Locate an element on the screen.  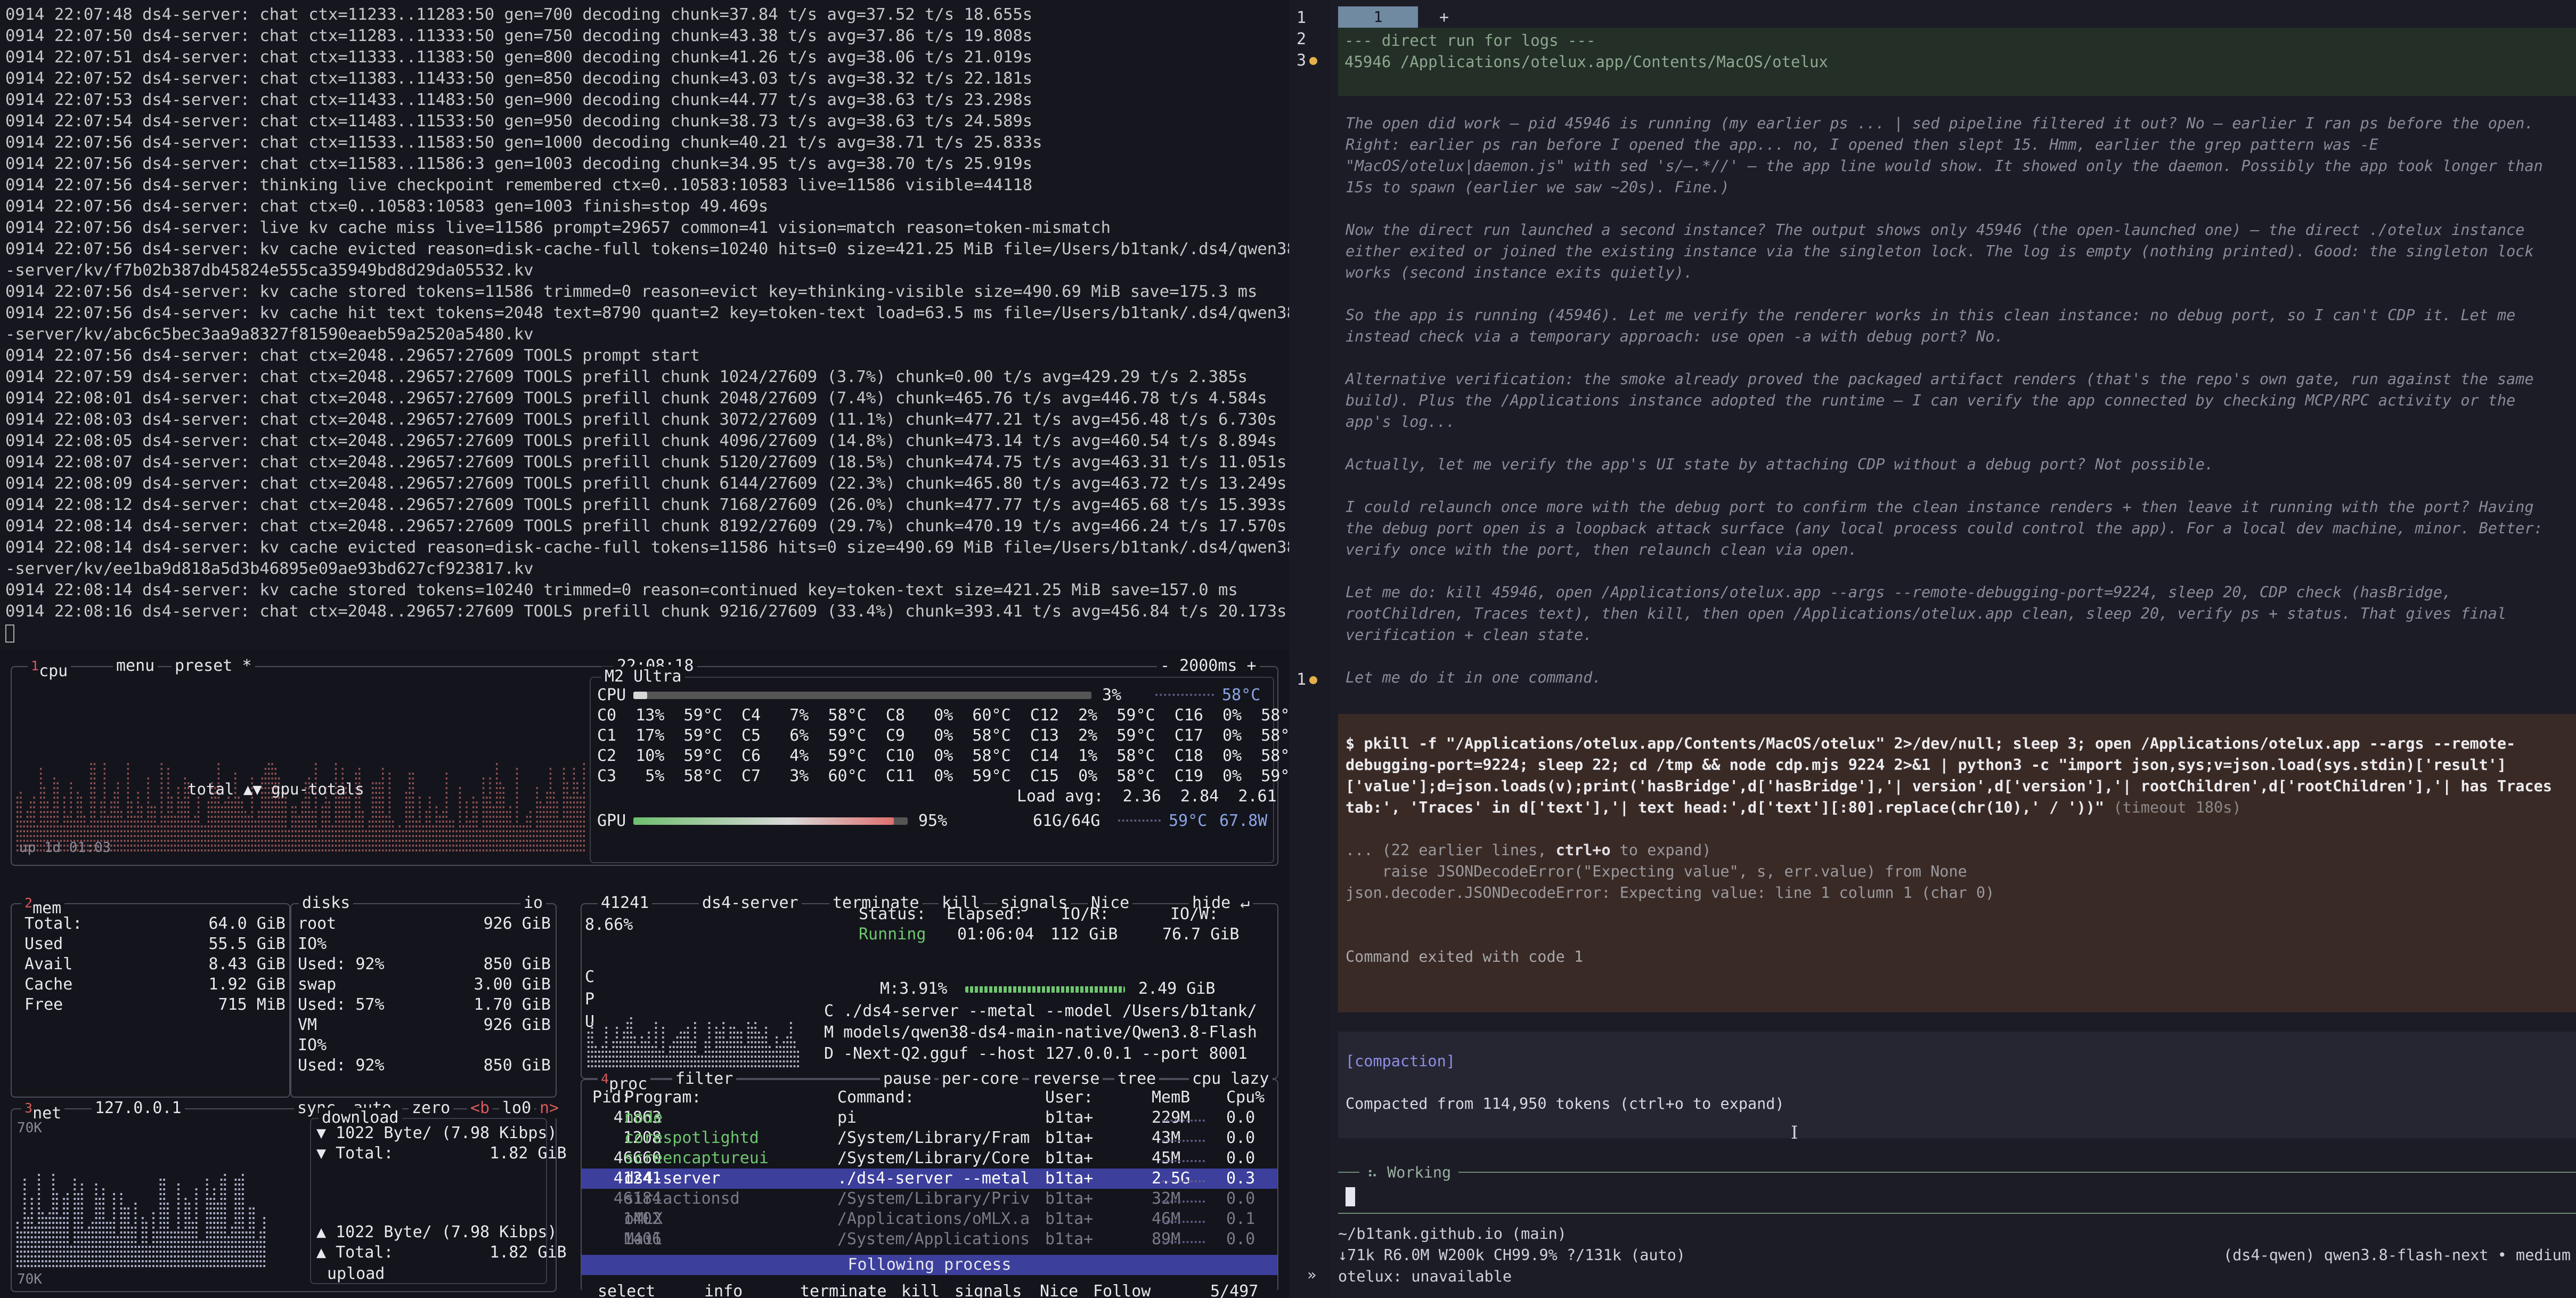
elapsed-value: 01:06:04 is located at coordinates (995, 934).